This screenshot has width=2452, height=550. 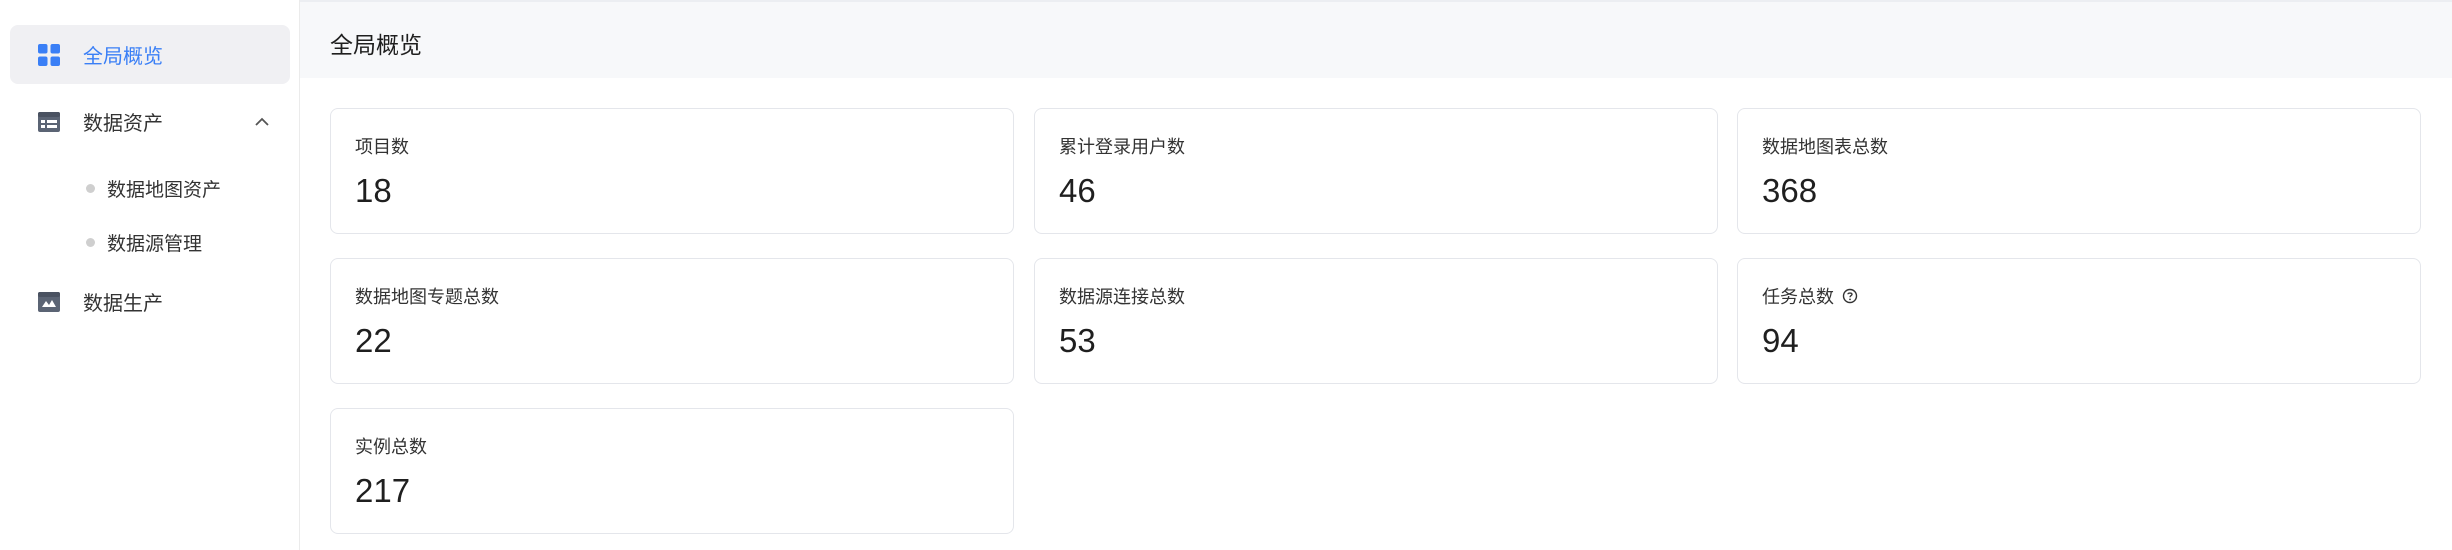 What do you see at coordinates (49, 55) in the screenshot?
I see `dashboard-grid-icon` at bounding box center [49, 55].